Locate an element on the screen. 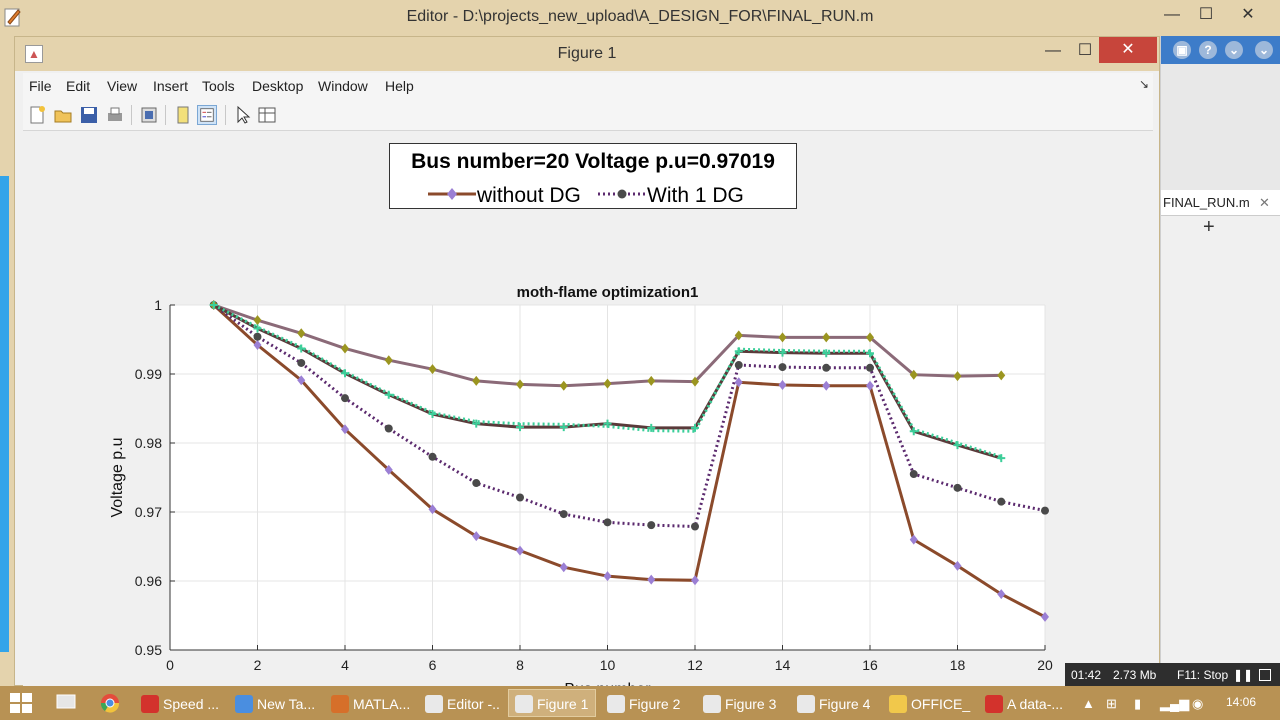  editor-left-indicator is located at coordinates (4, 414).